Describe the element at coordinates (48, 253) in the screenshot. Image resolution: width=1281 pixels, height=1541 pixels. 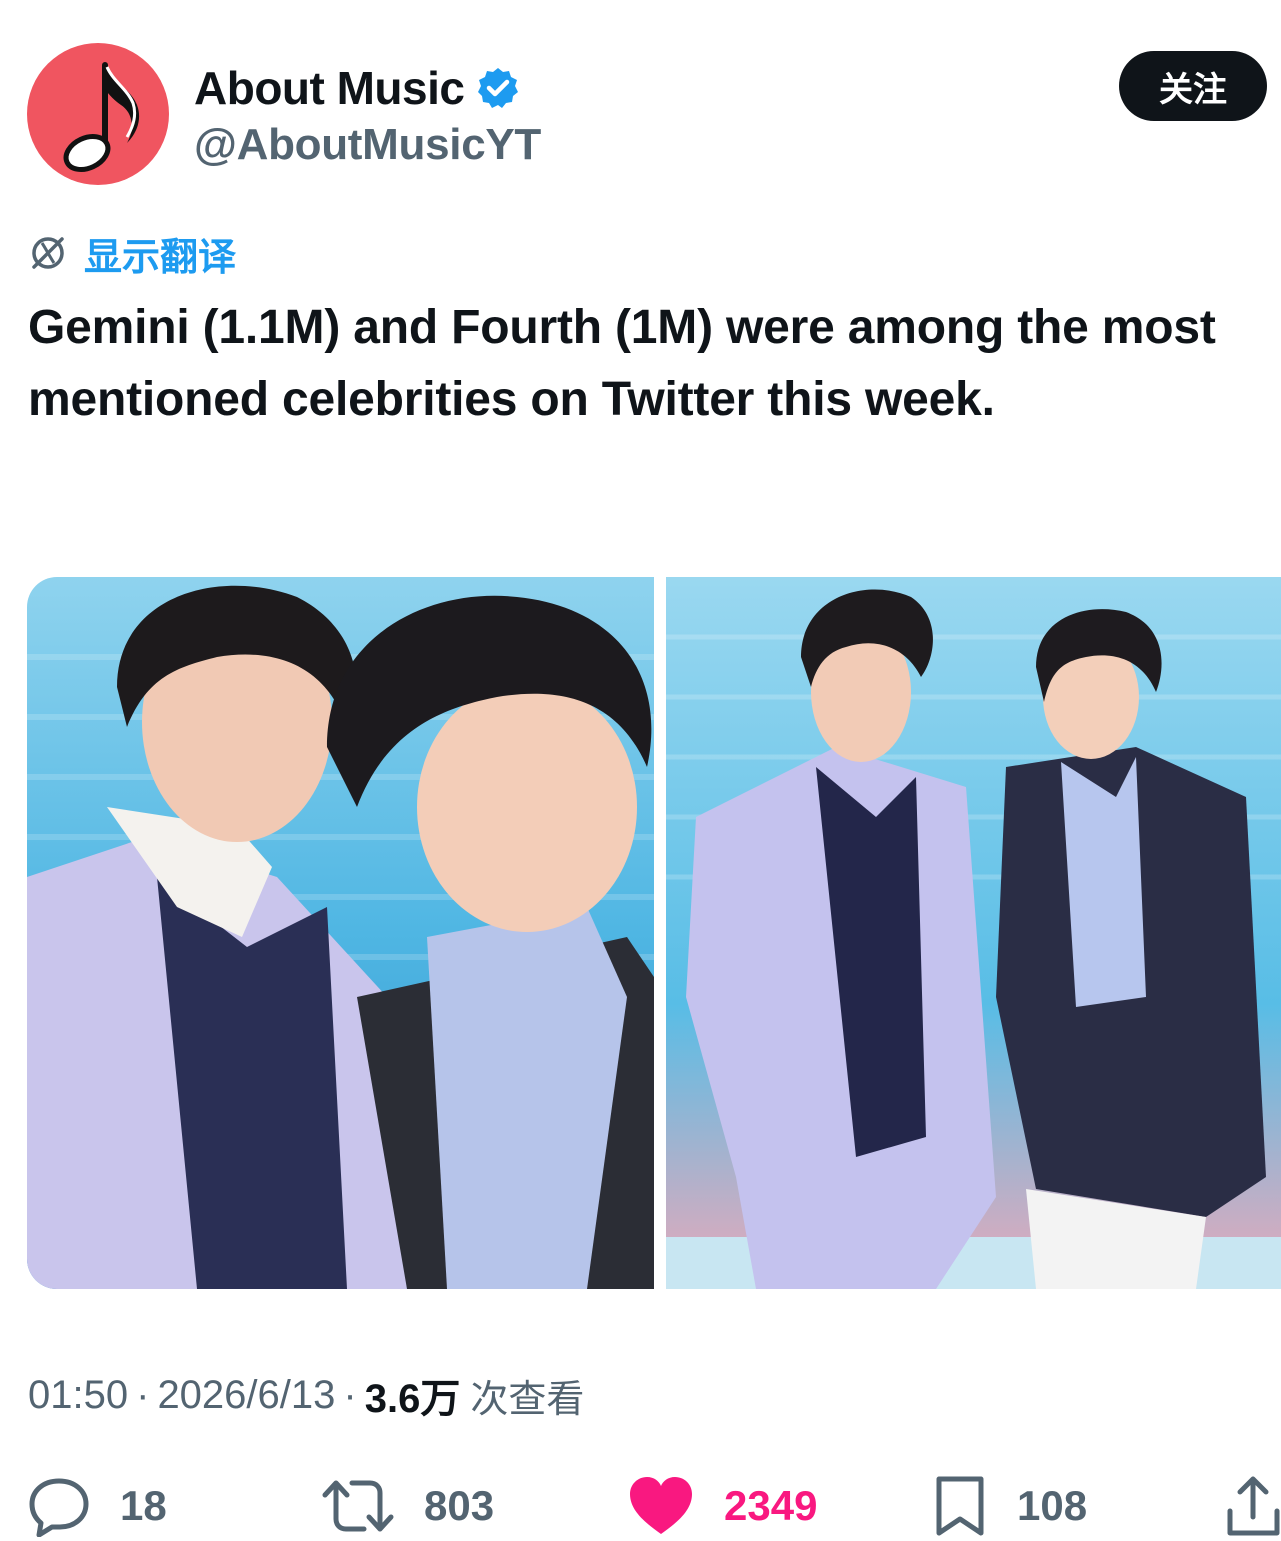
I see `globe-icon` at that location.